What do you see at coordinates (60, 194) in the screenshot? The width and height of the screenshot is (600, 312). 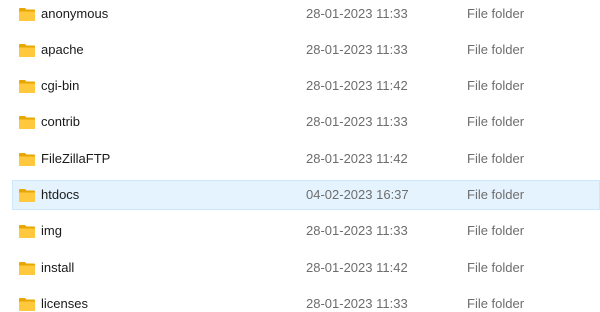 I see `file-name: htdocs` at bounding box center [60, 194].